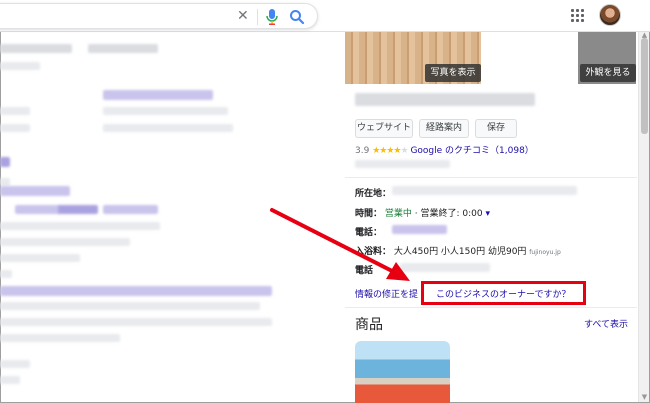 The width and height of the screenshot is (650, 403). I want to click on directions-button: 経路案内, so click(444, 128).